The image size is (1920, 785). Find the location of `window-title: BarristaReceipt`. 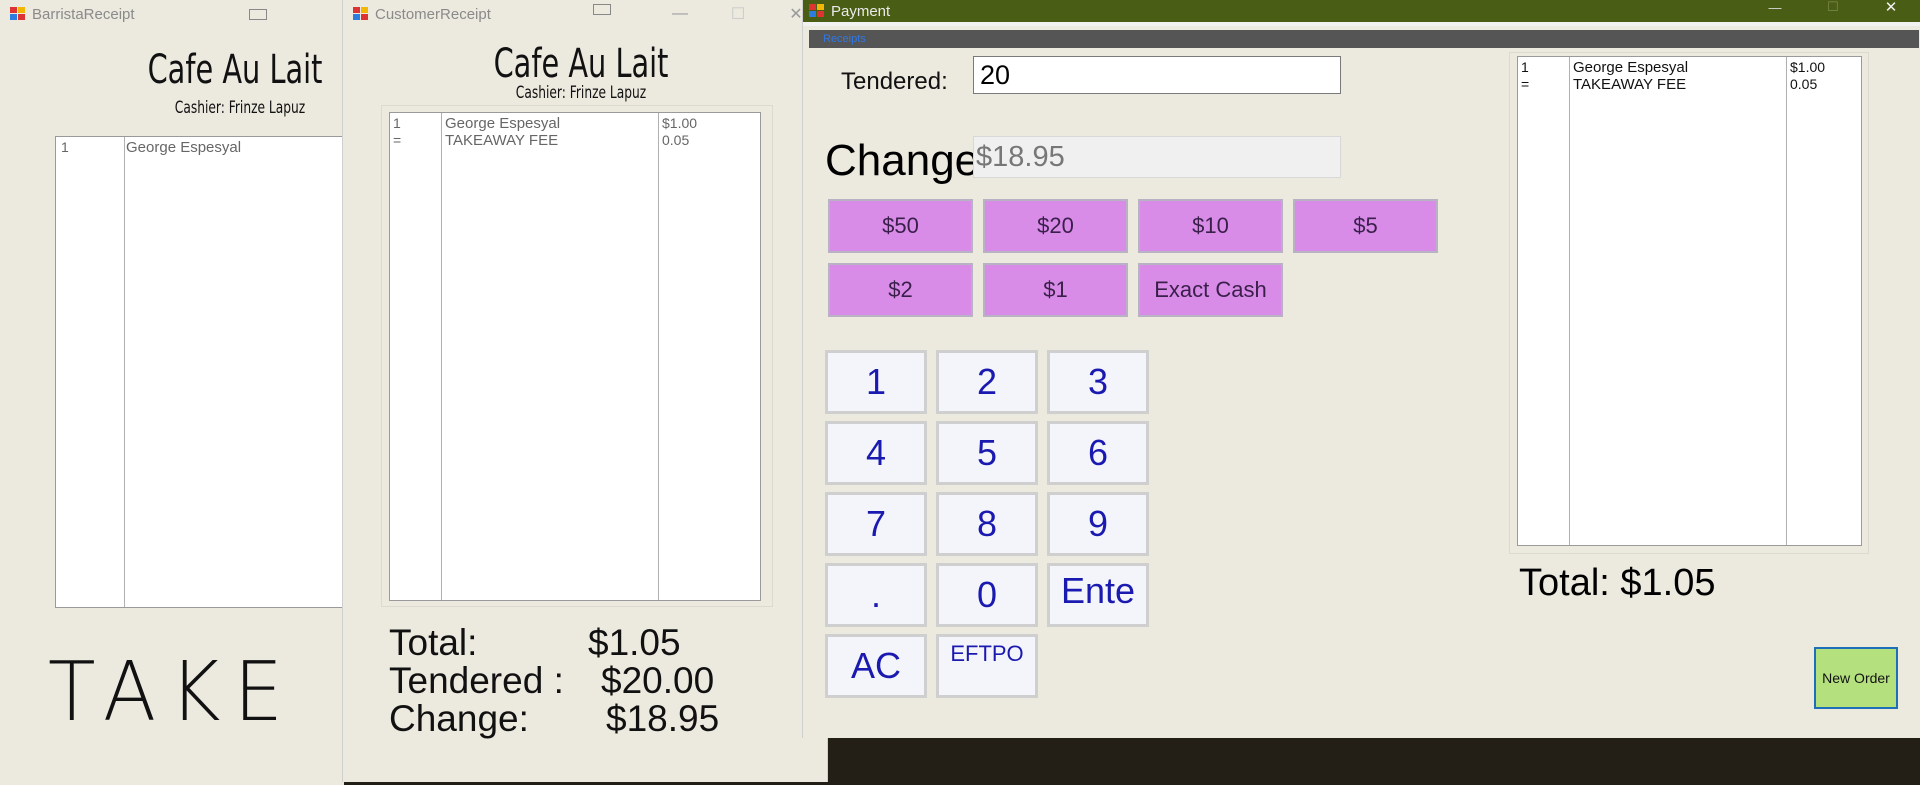

window-title: BarristaReceipt is located at coordinates (83, 14).